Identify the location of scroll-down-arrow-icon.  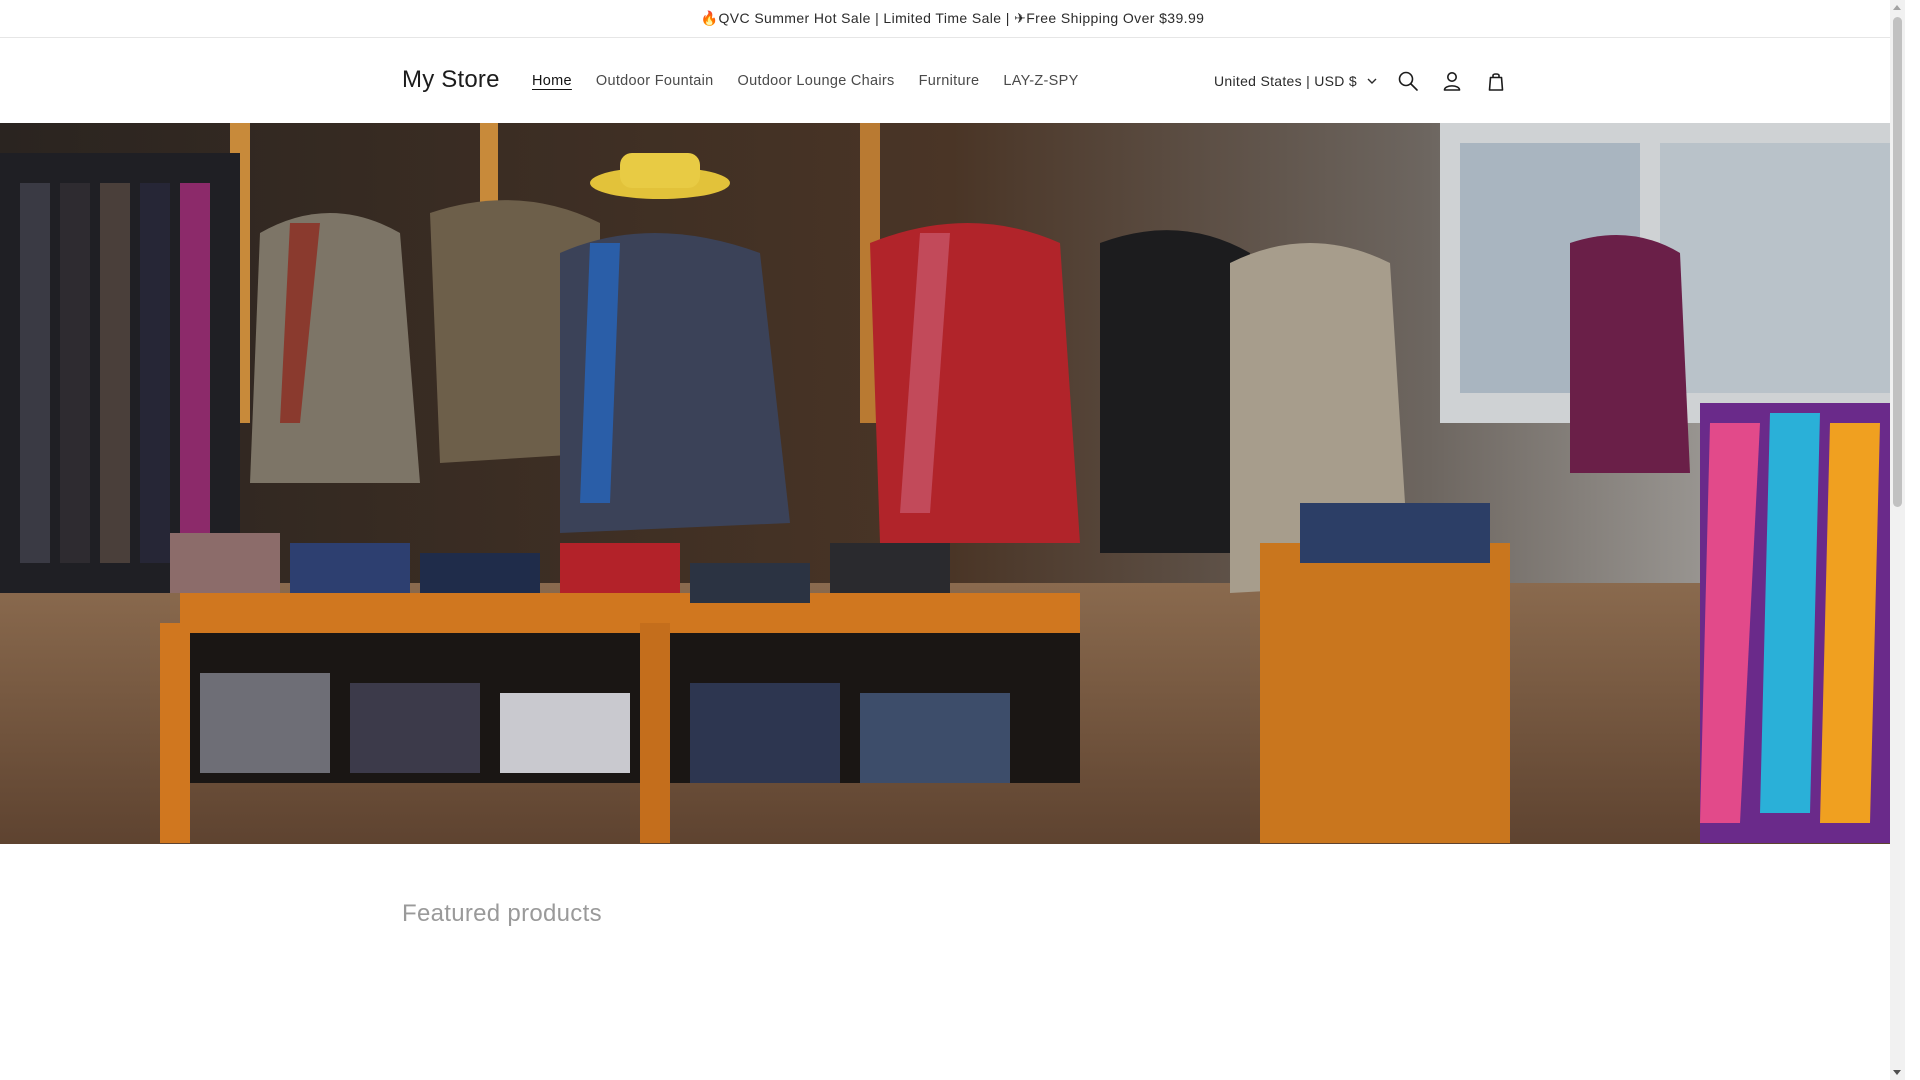
(1897, 1072).